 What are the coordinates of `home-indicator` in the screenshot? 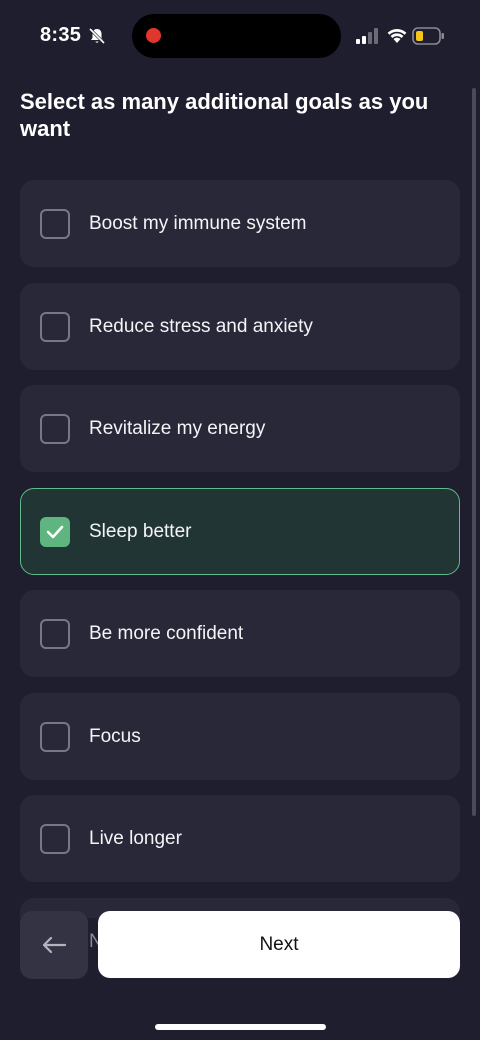 It's located at (240, 1027).